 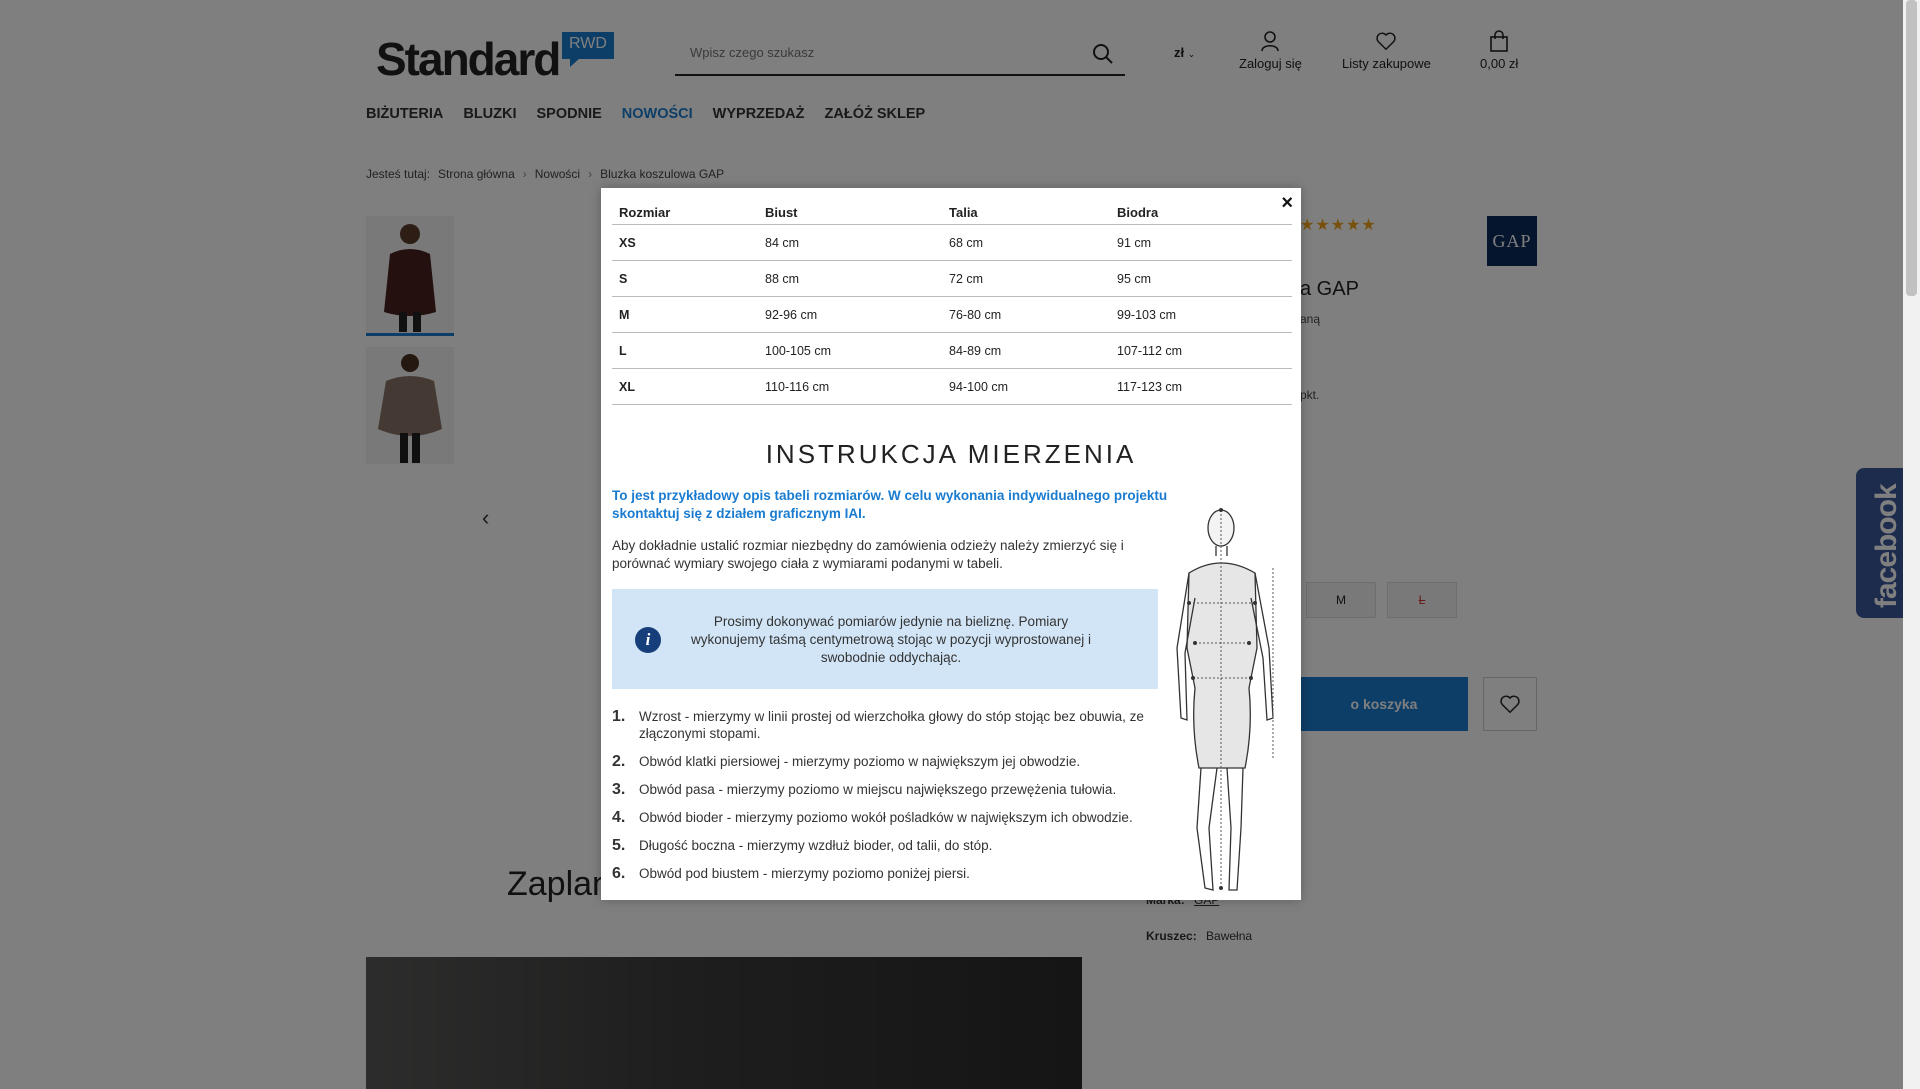 I want to click on waist-cell: 84-89 cm, so click(x=1026, y=350).